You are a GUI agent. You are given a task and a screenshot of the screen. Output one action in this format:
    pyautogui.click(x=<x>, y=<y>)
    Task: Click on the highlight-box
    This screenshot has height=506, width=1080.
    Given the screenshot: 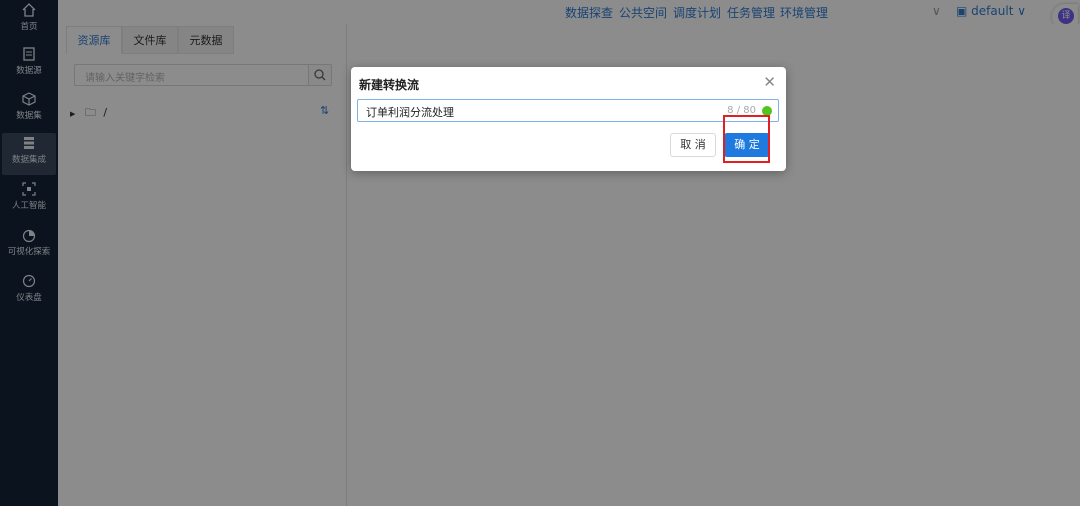 What is the action you would take?
    pyautogui.click(x=746, y=139)
    